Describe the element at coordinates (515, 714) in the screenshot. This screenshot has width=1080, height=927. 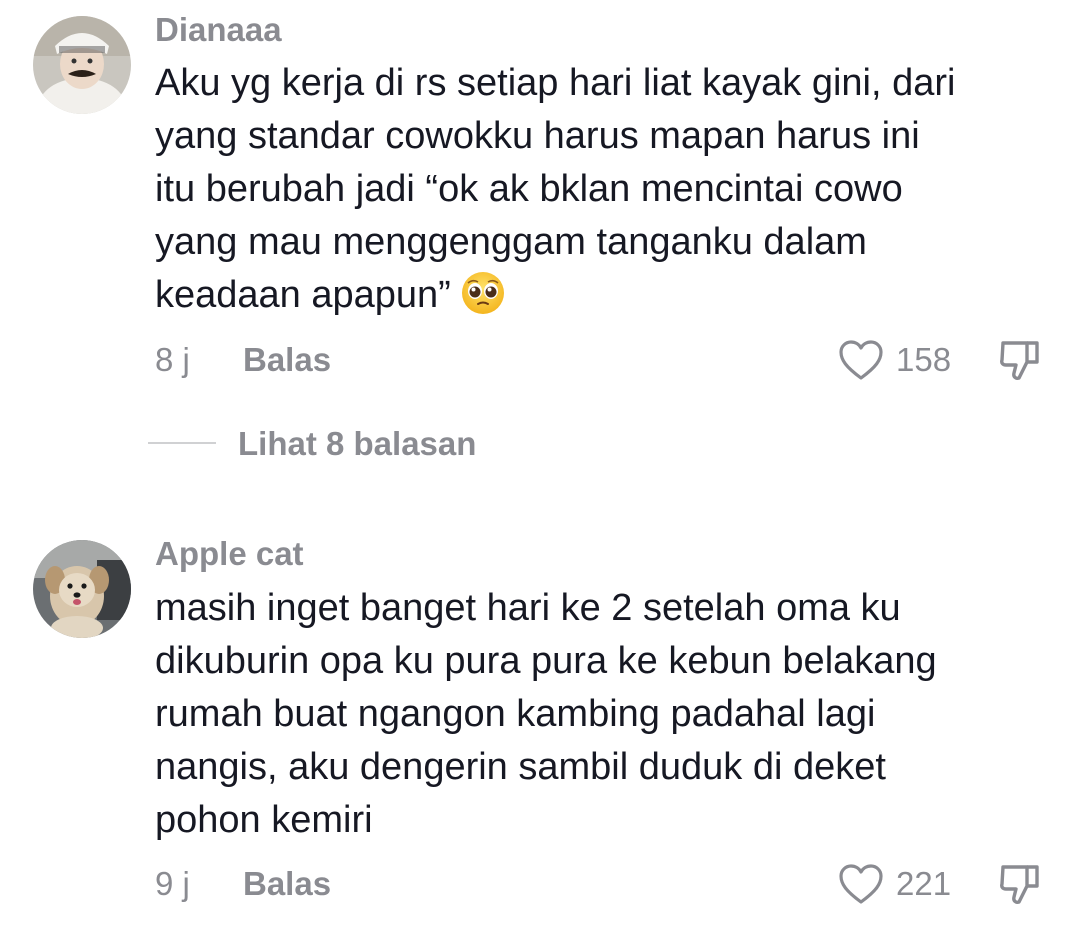
I see `comment-text-line: rumah buat ngangon kambing padahal lagi` at that location.